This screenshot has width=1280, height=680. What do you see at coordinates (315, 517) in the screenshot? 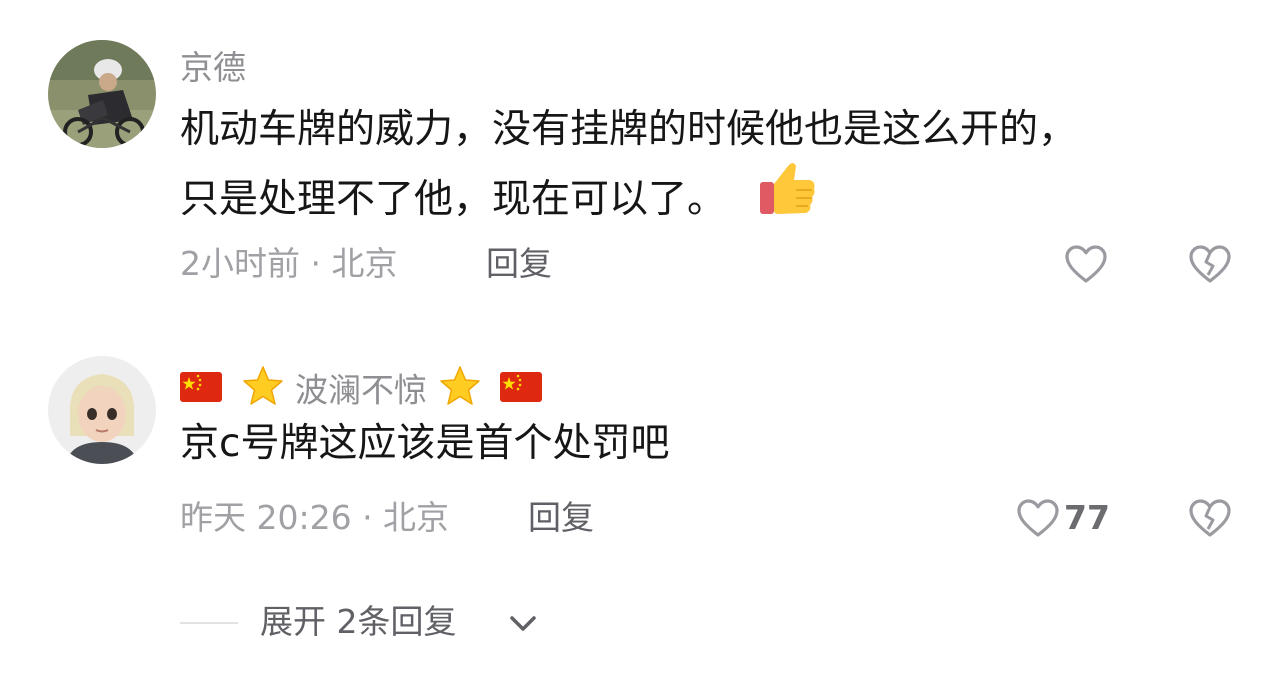
I see `comment-meta: 昨天 20:26 · 北京` at bounding box center [315, 517].